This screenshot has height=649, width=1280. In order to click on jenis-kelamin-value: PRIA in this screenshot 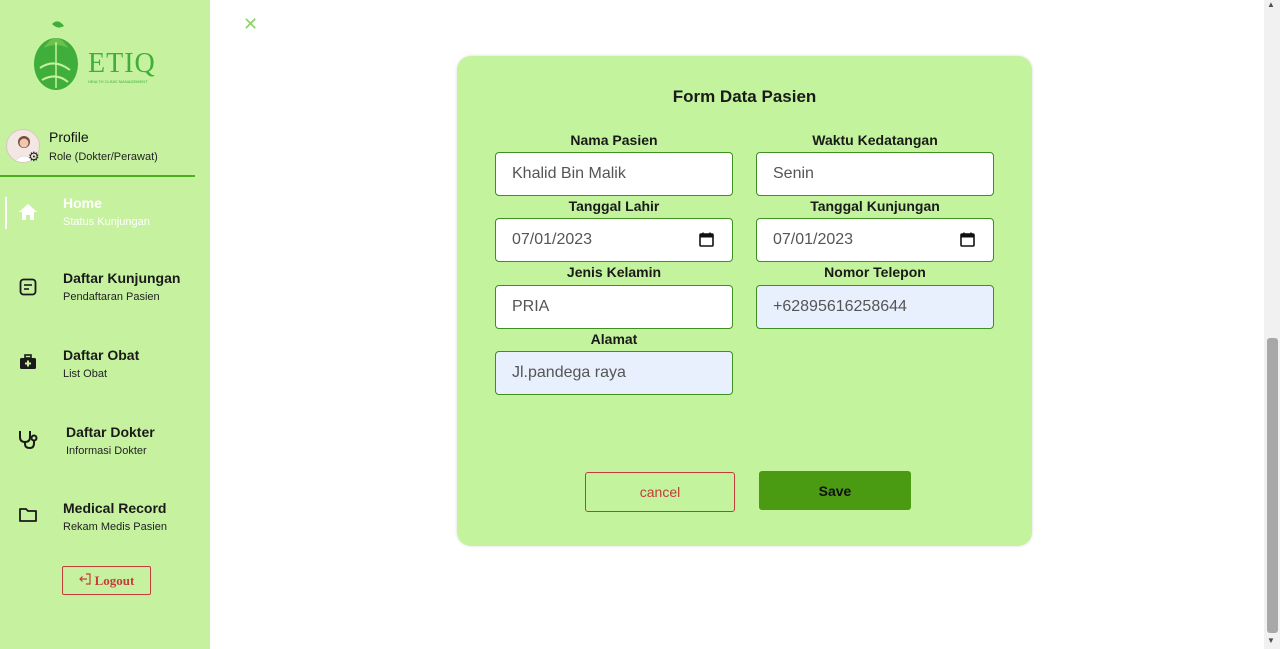, I will do `click(531, 306)`.